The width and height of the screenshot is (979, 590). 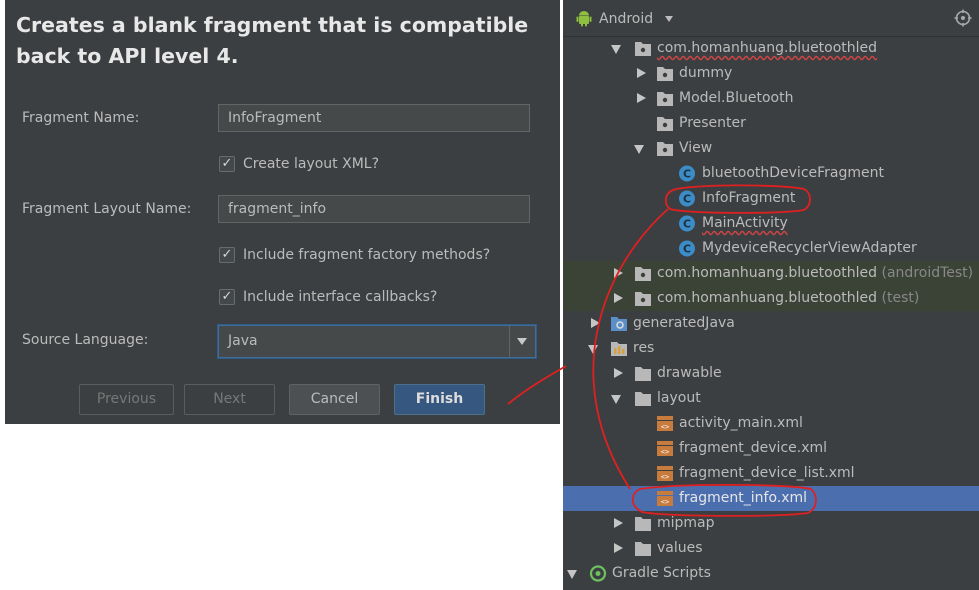 What do you see at coordinates (771, 398) in the screenshot?
I see `tree-item-layout: layout` at bounding box center [771, 398].